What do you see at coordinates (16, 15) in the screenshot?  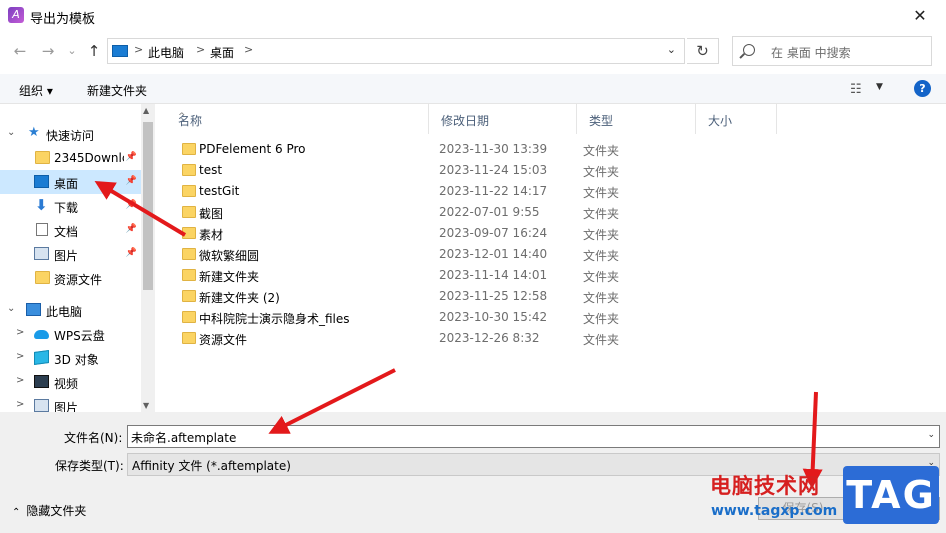 I see `affinity-app-icon: A` at bounding box center [16, 15].